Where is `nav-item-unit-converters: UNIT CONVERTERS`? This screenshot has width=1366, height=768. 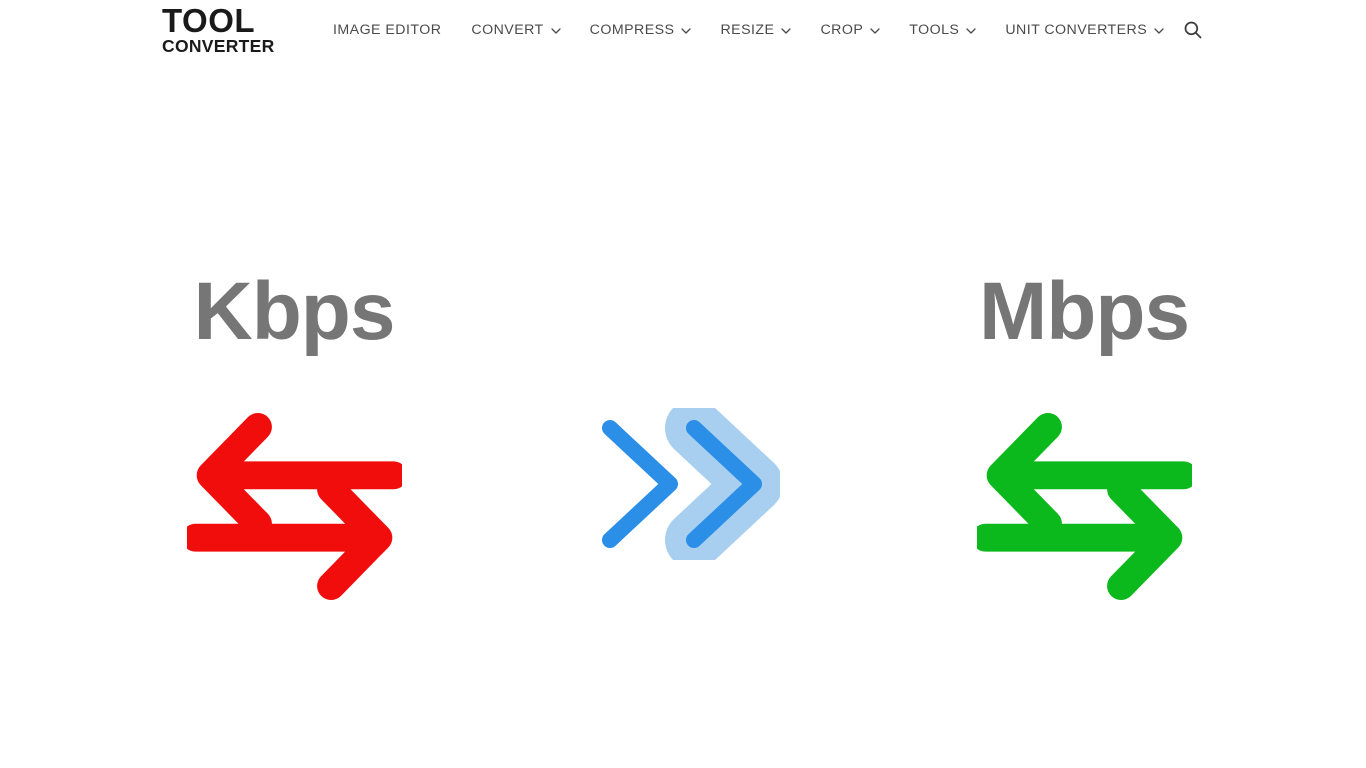 nav-item-unit-converters: UNIT CONVERTERS is located at coordinates (1091, 30).